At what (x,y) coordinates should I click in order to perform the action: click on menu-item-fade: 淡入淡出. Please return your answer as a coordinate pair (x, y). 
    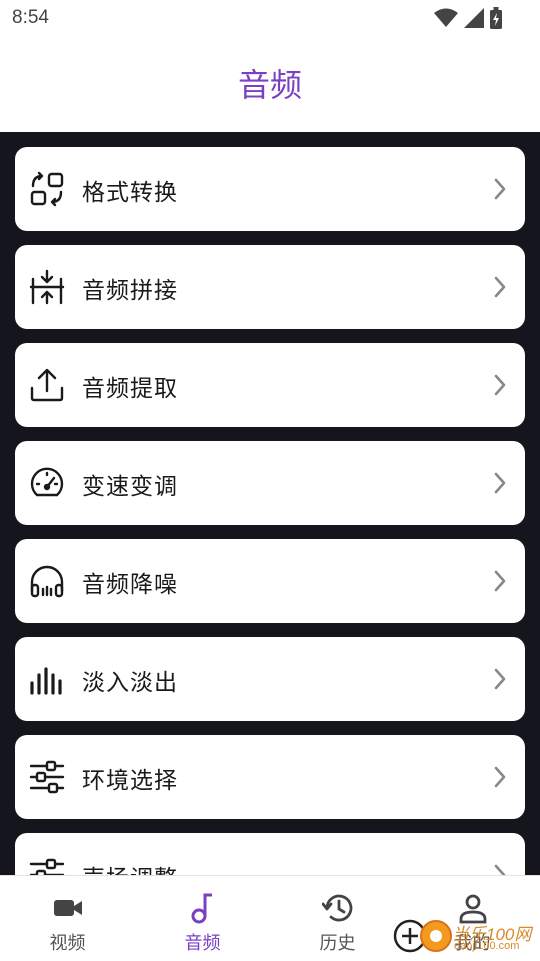
    Looking at the image, I should click on (270, 679).